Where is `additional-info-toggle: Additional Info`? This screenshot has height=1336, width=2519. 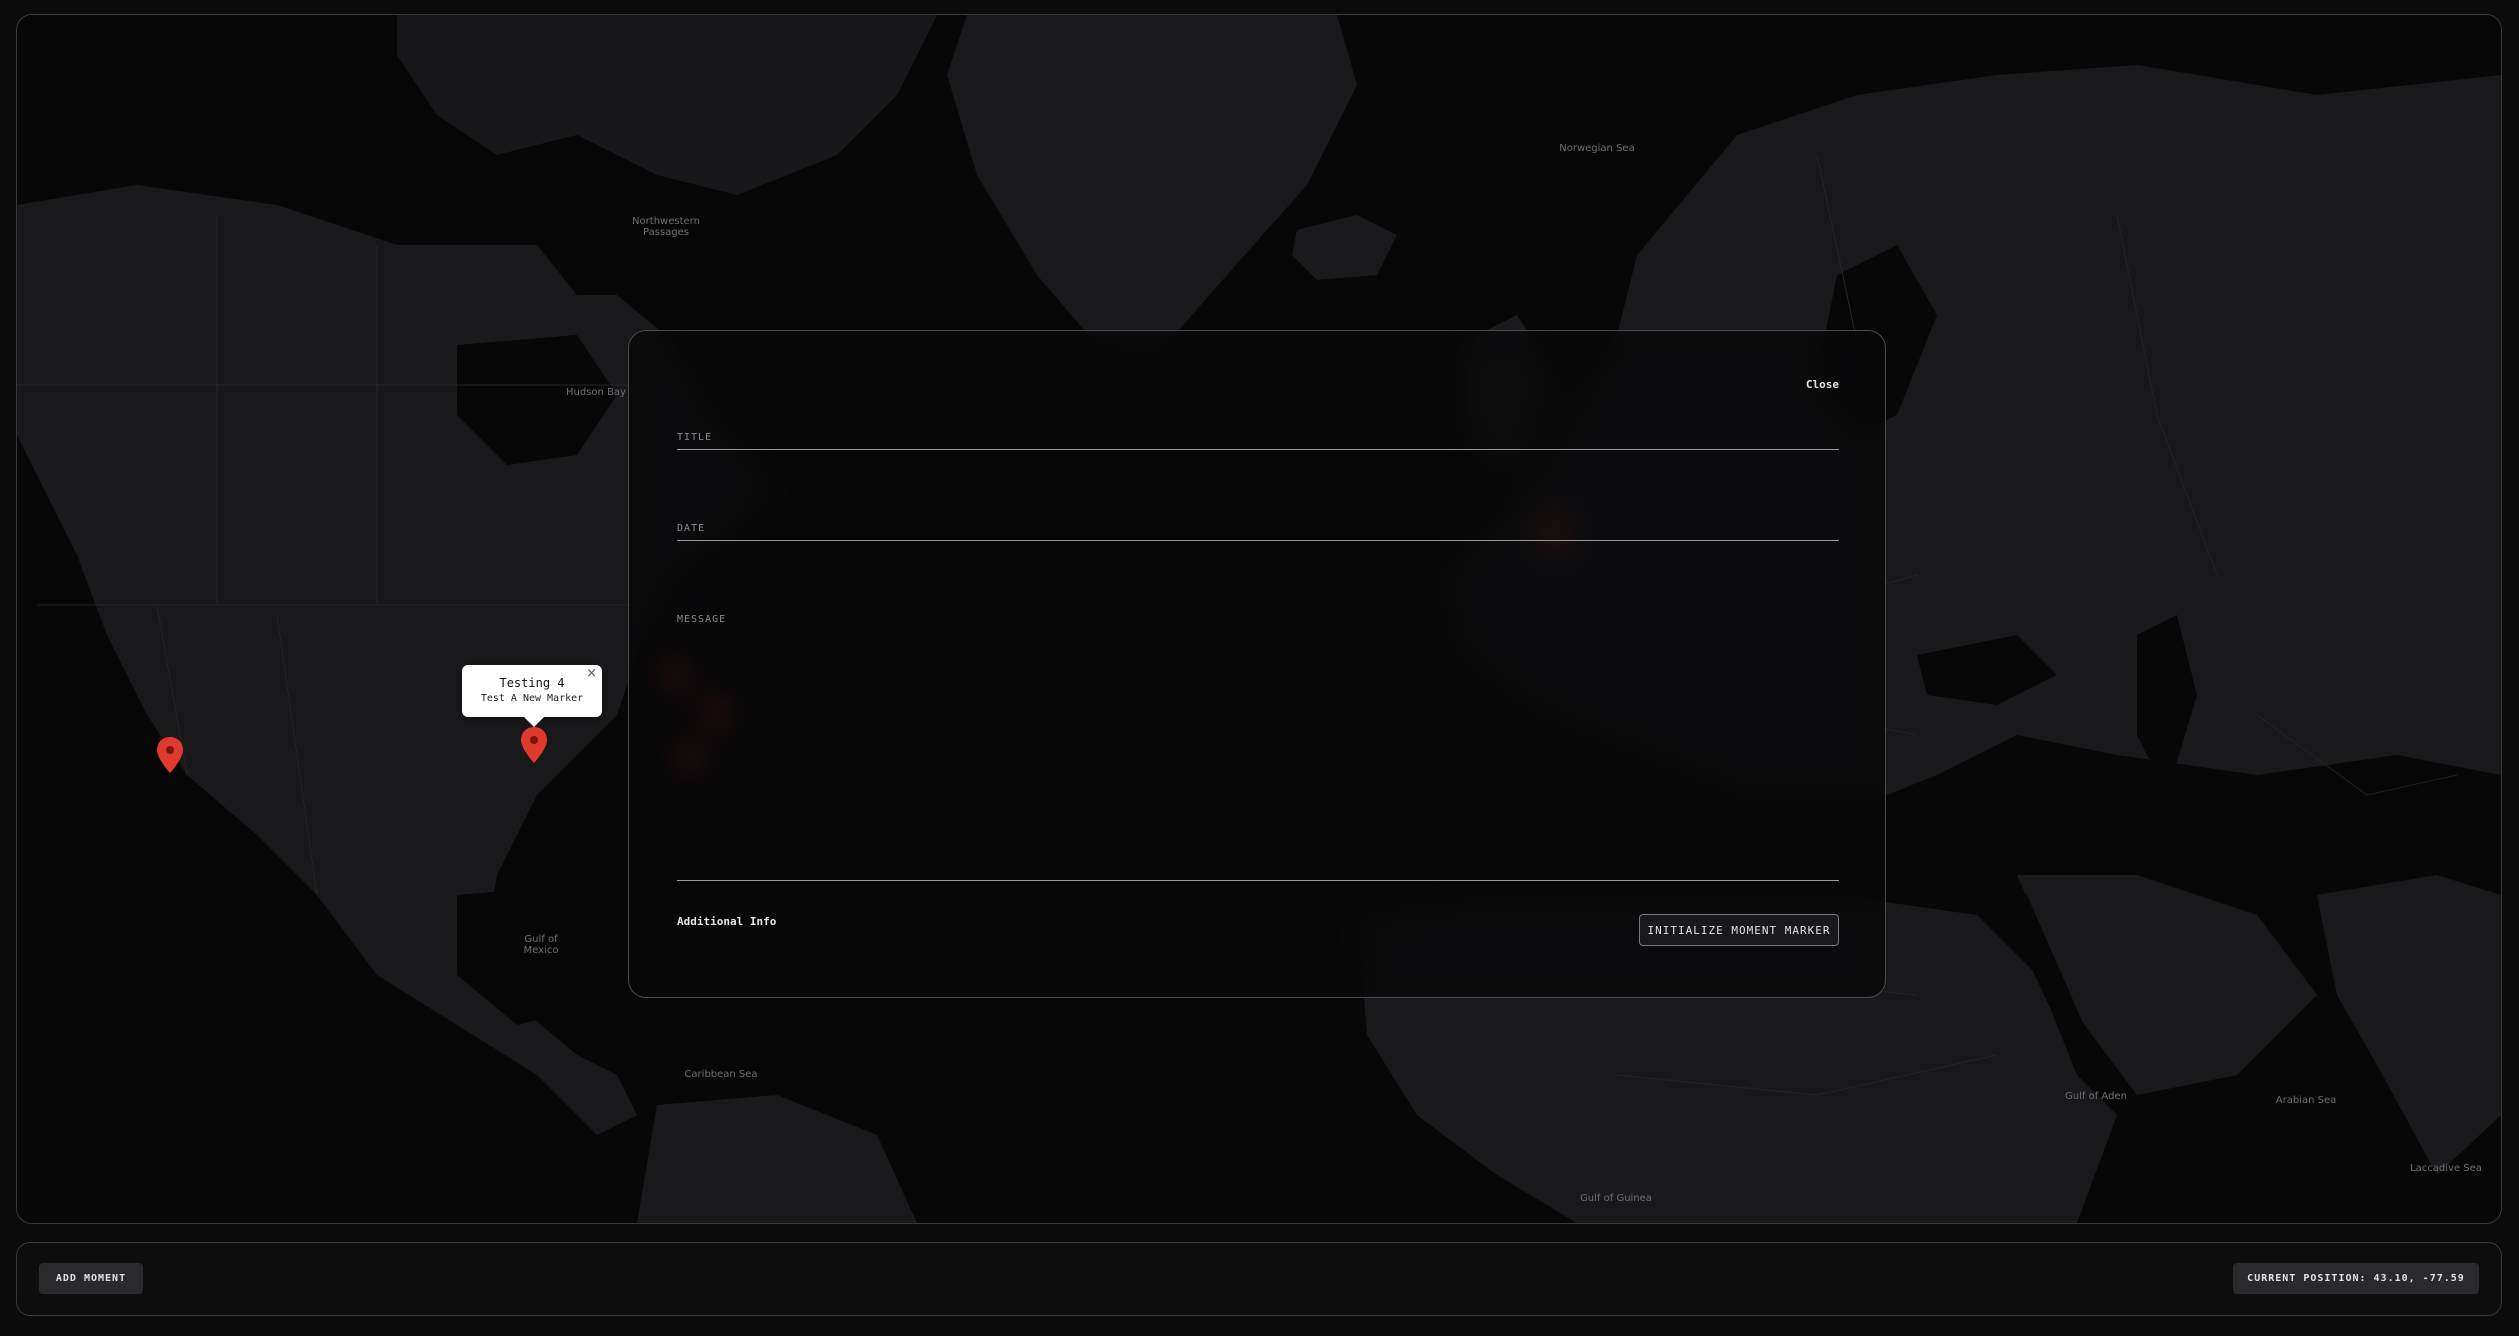
additional-info-toggle: Additional Info is located at coordinates (726, 921).